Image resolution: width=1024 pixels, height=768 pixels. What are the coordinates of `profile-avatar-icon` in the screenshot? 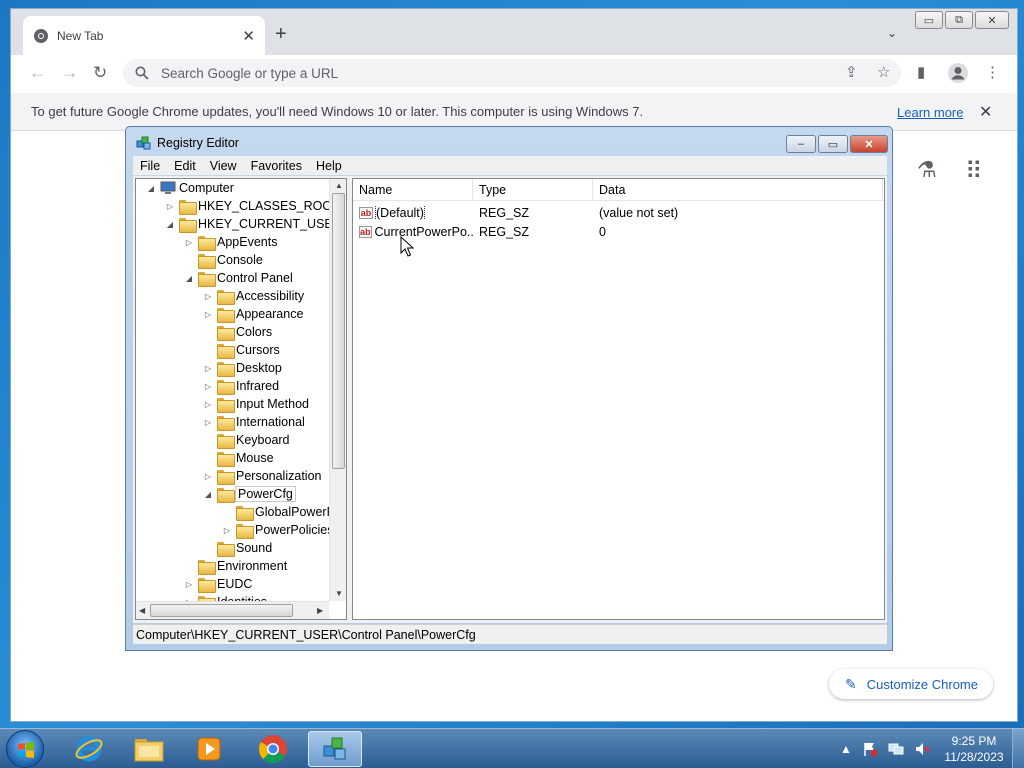 It's located at (958, 73).